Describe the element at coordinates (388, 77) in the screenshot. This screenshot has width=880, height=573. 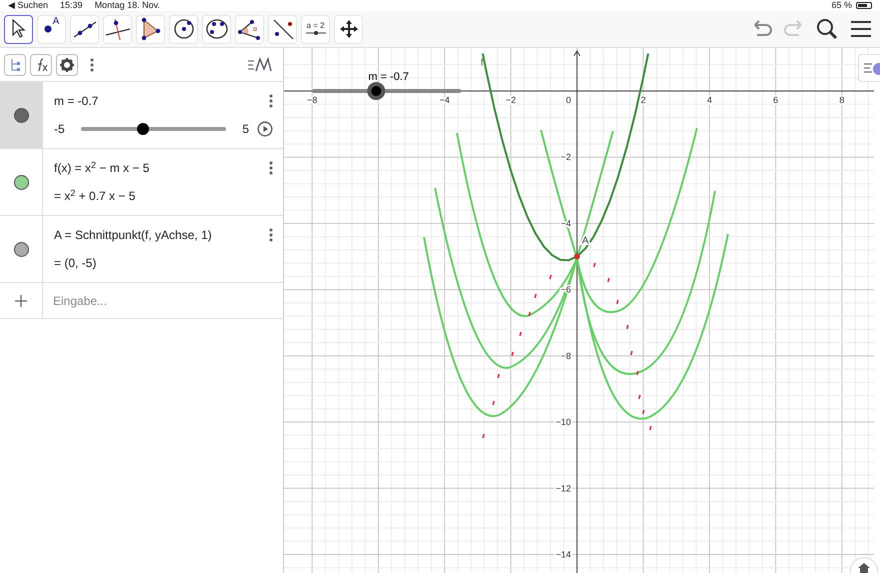
I see `slider-label: m = -0.7` at that location.